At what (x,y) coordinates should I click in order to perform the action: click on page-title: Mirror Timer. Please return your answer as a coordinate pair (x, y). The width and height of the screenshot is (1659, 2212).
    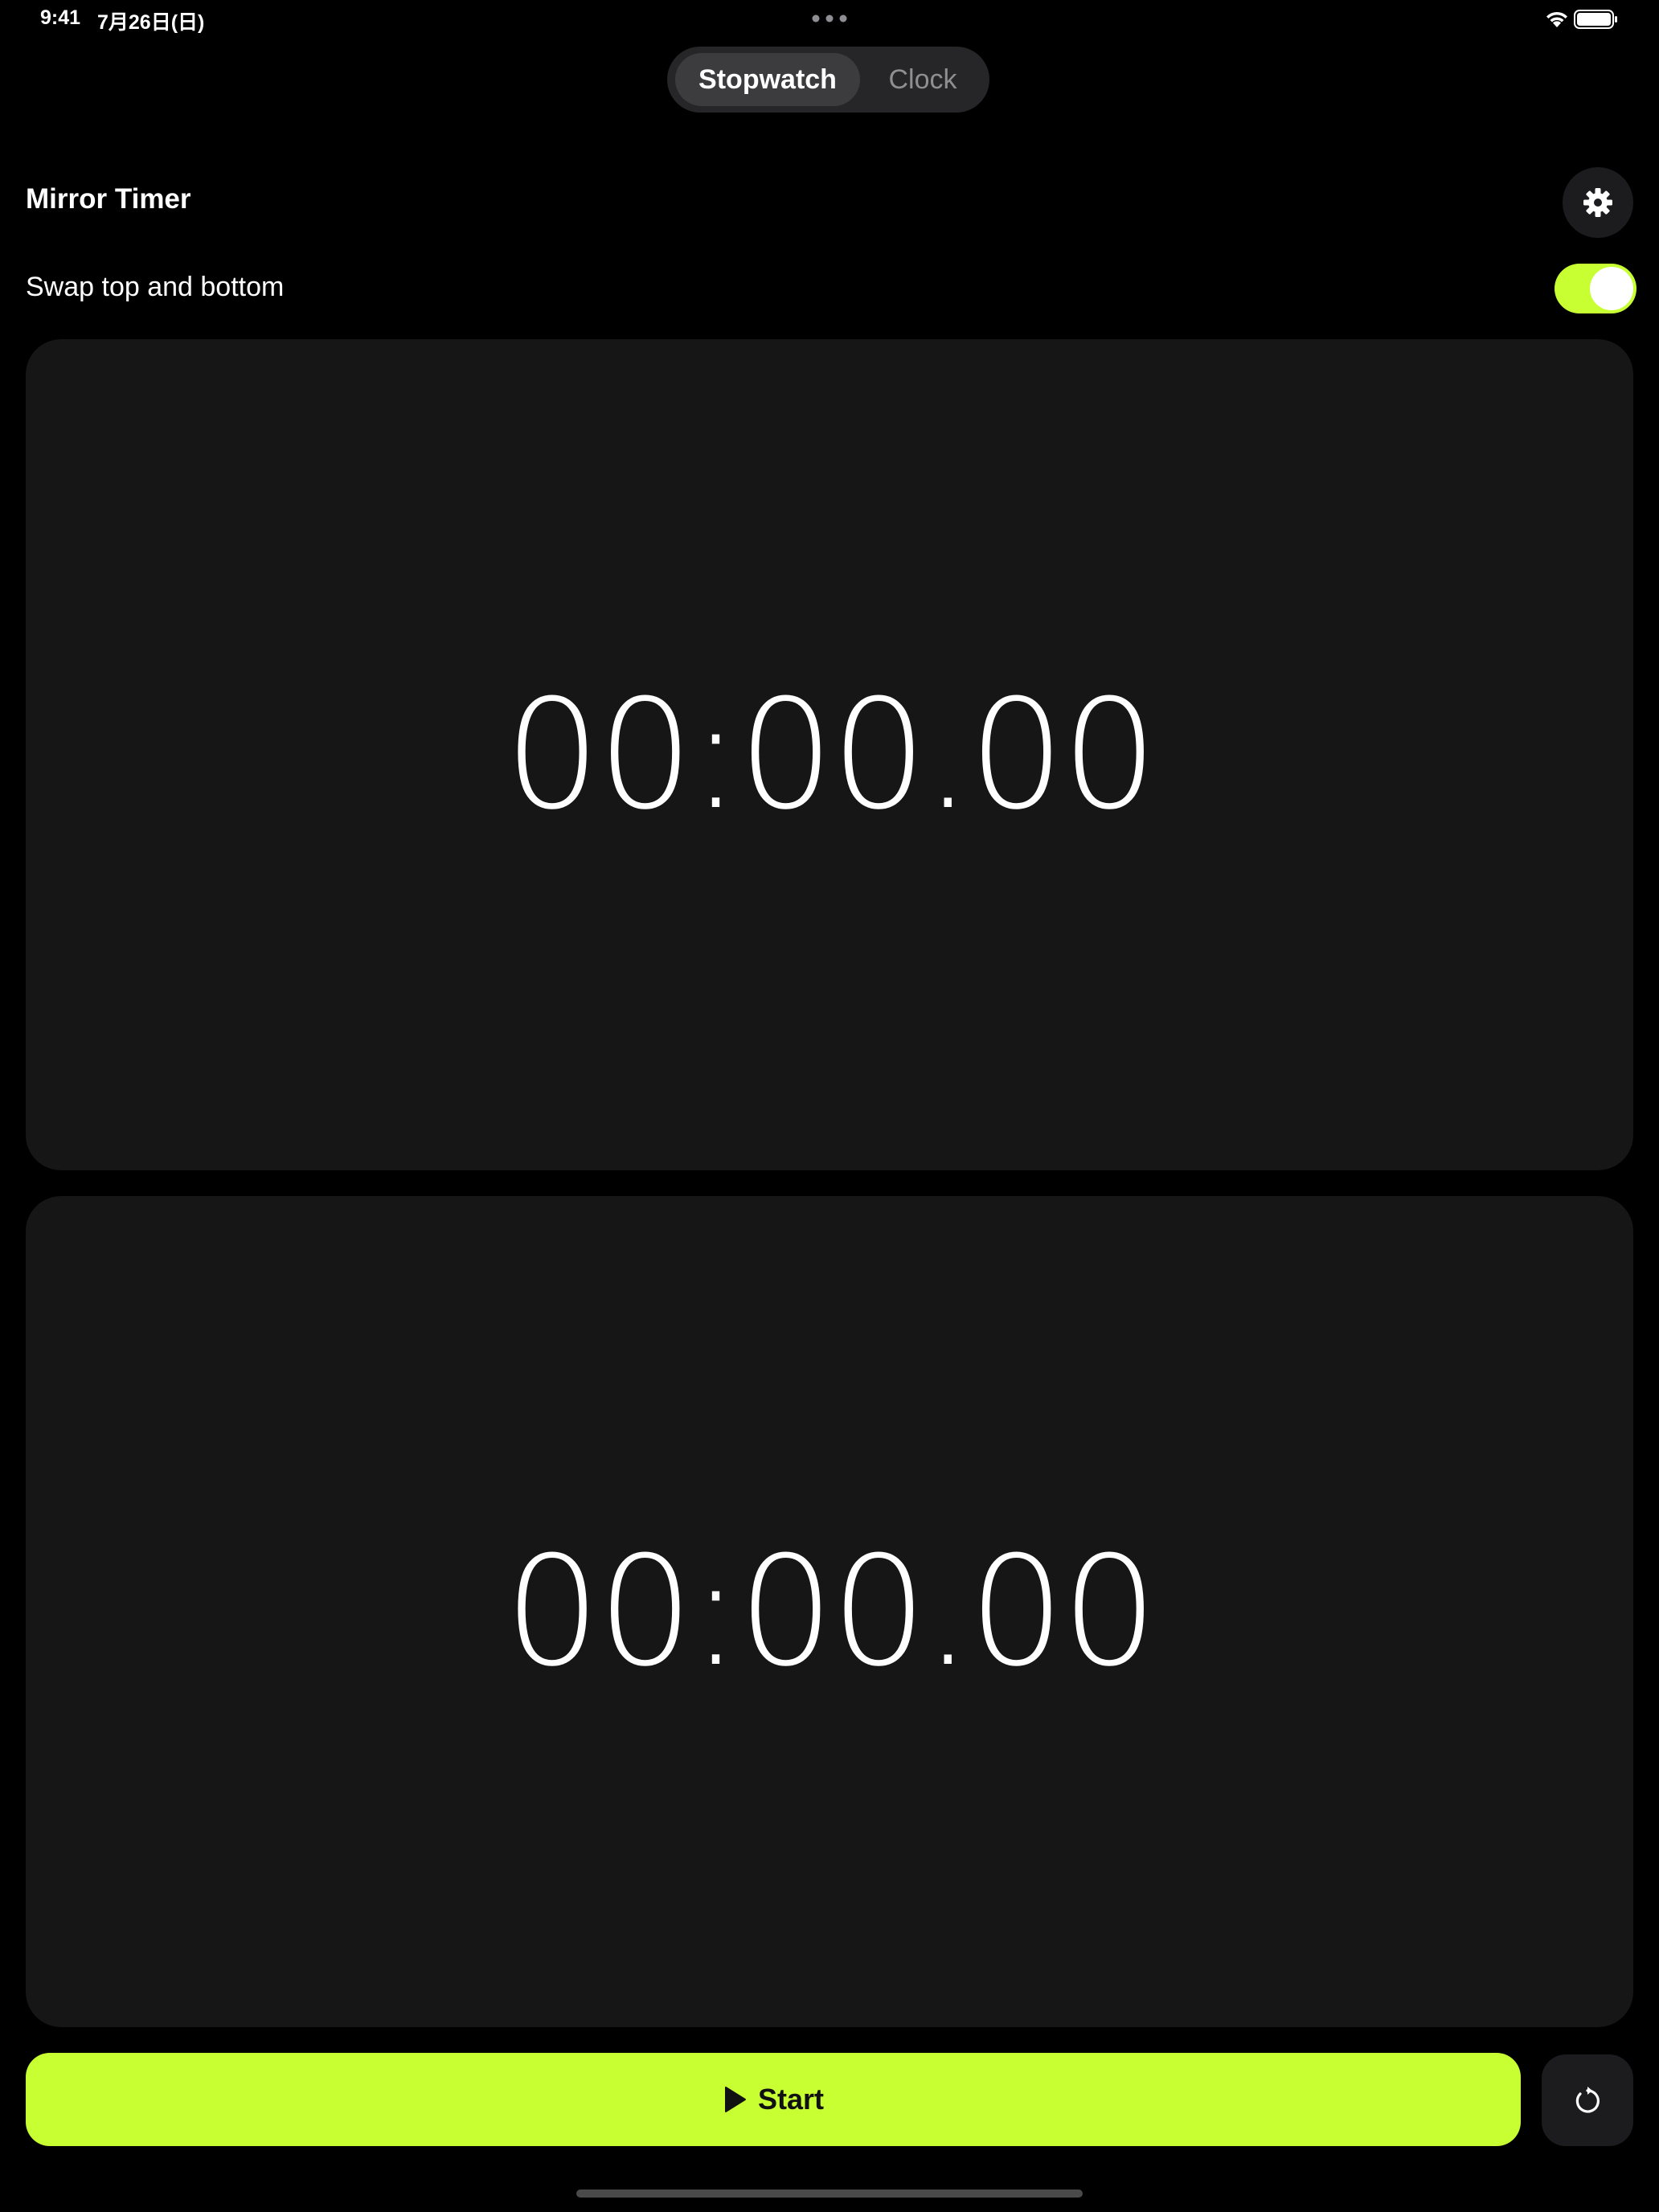
    Looking at the image, I should click on (108, 199).